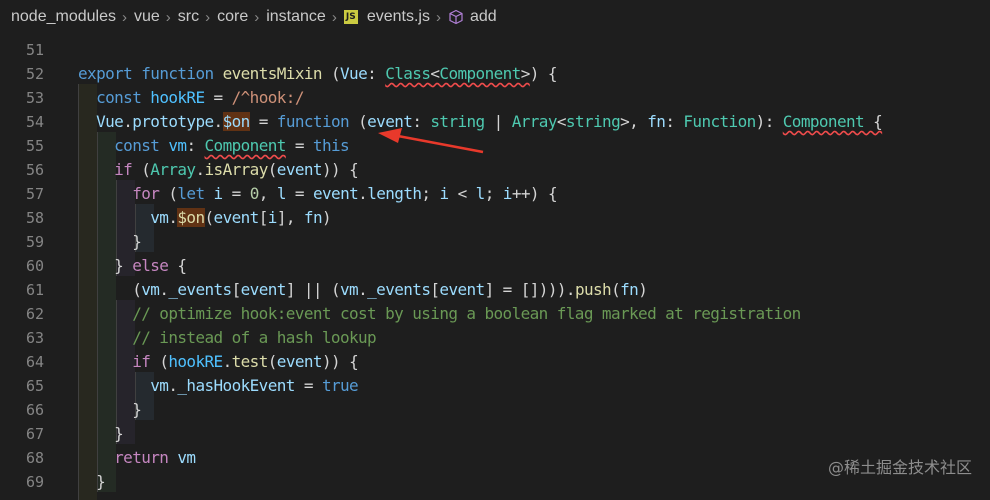  What do you see at coordinates (34, 74) in the screenshot?
I see `line-number: 52` at bounding box center [34, 74].